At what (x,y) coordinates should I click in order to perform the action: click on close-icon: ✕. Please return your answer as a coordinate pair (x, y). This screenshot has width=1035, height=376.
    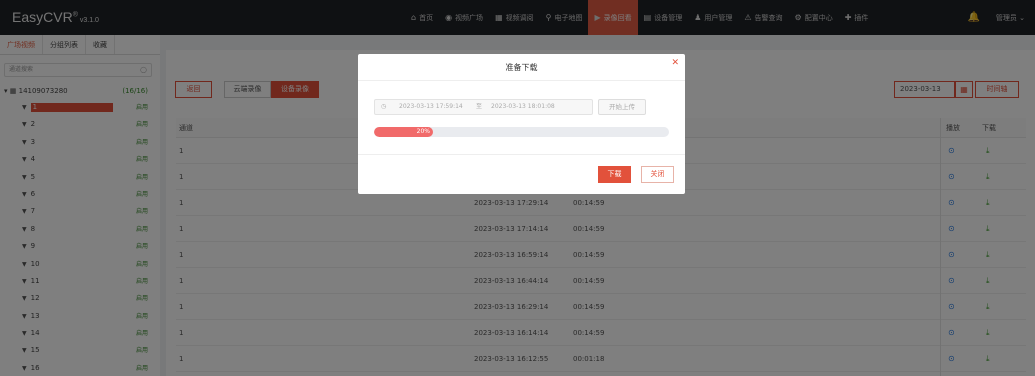
    Looking at the image, I should click on (675, 63).